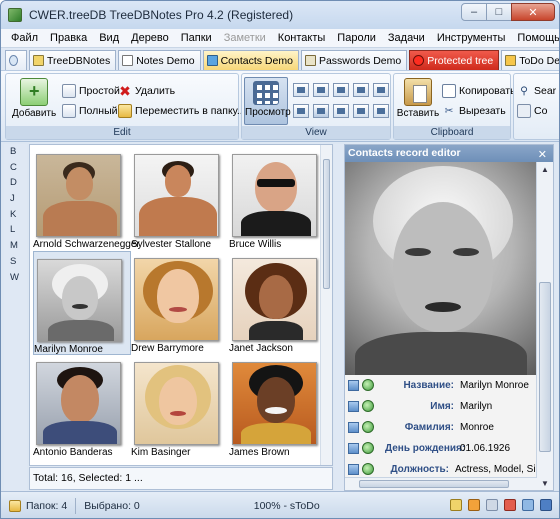 The height and width of the screenshot is (519, 560). What do you see at coordinates (34, 98) in the screenshot?
I see `add-button: + Добавить` at bounding box center [34, 98].